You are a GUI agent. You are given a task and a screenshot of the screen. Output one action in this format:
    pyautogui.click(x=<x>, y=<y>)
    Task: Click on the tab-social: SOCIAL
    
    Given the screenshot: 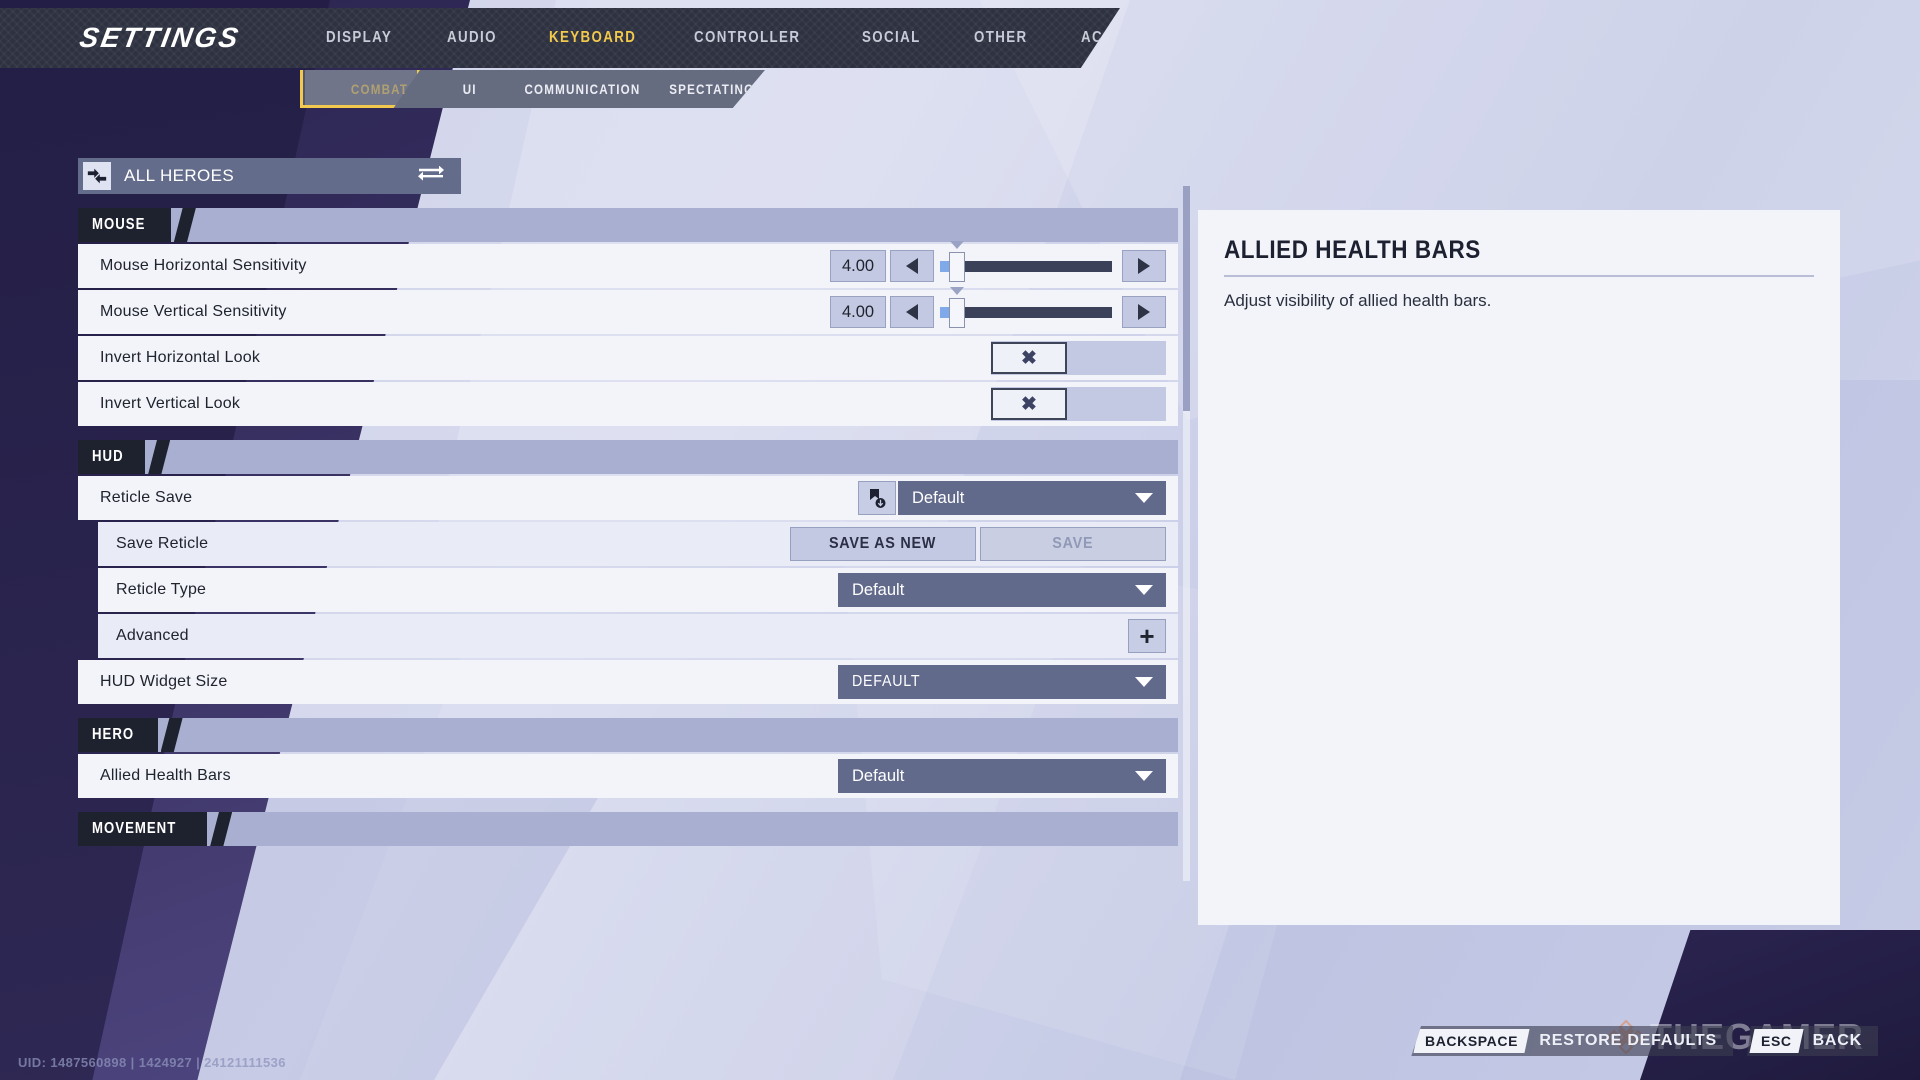 What is the action you would take?
    pyautogui.click(x=891, y=38)
    